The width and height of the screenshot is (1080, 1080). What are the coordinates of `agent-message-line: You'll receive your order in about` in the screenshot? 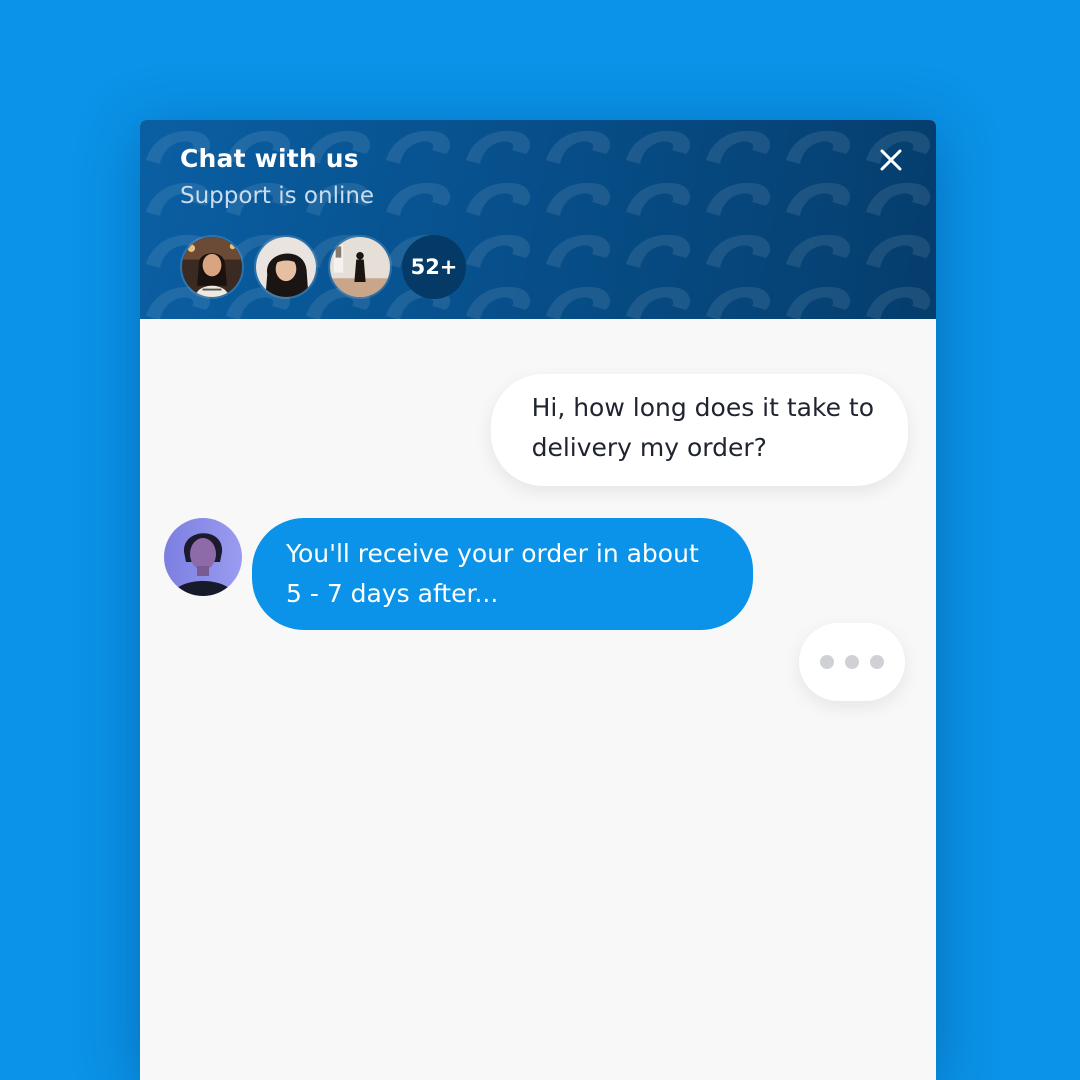 It's located at (492, 553).